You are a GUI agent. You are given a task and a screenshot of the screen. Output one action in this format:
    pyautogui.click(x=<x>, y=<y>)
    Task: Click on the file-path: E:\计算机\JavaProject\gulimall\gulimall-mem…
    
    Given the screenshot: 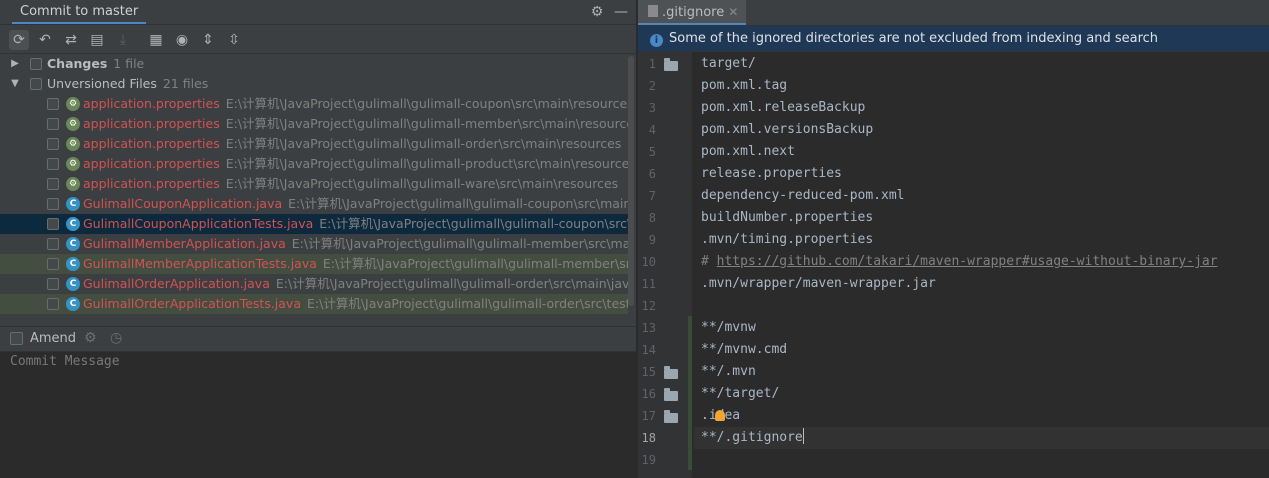 What is the action you would take?
    pyautogui.click(x=459, y=243)
    